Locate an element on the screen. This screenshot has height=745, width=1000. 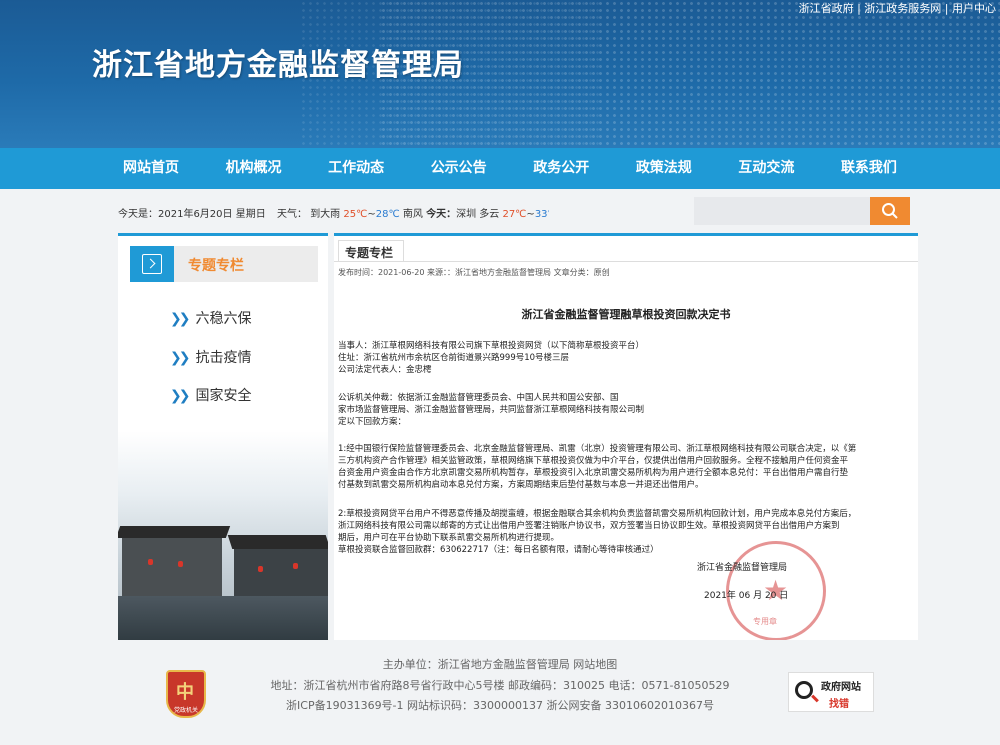
gov-site-error-report: 政府网站 找错 is located at coordinates (831, 692).